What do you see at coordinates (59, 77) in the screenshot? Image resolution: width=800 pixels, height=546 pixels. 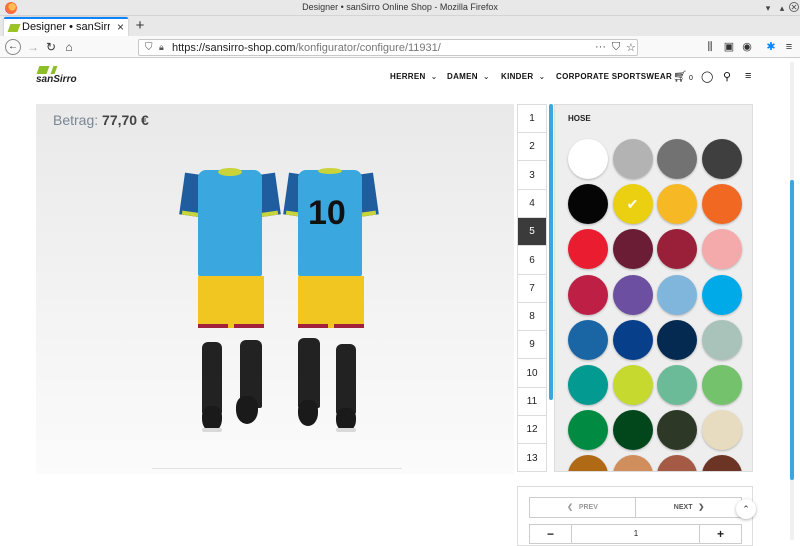 I see `sansirro-logo: sanSirro` at bounding box center [59, 77].